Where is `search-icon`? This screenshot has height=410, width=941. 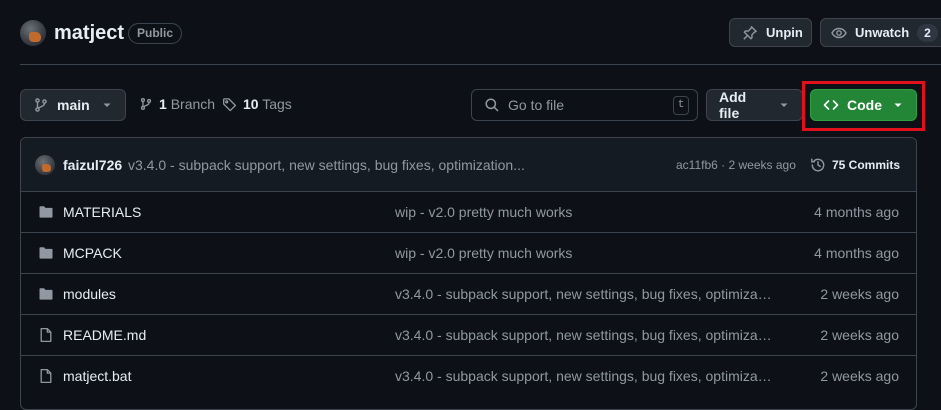 search-icon is located at coordinates (492, 105).